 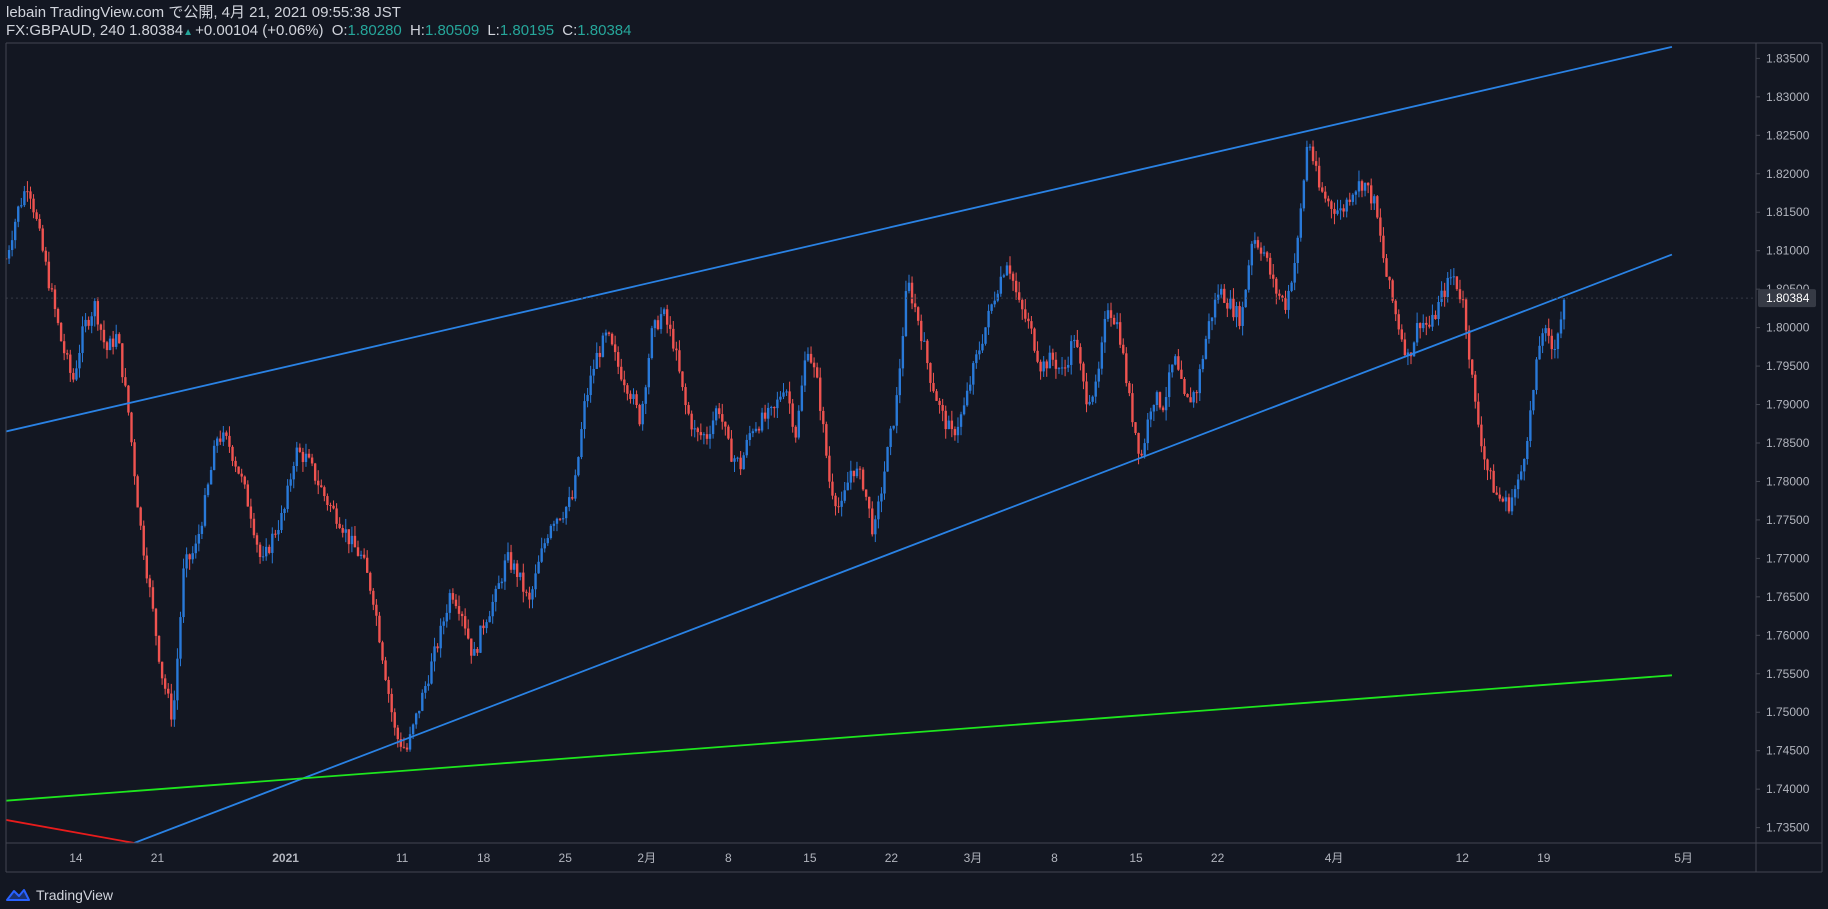 What do you see at coordinates (1788, 366) in the screenshot?
I see `price-tick-label: 1.79500` at bounding box center [1788, 366].